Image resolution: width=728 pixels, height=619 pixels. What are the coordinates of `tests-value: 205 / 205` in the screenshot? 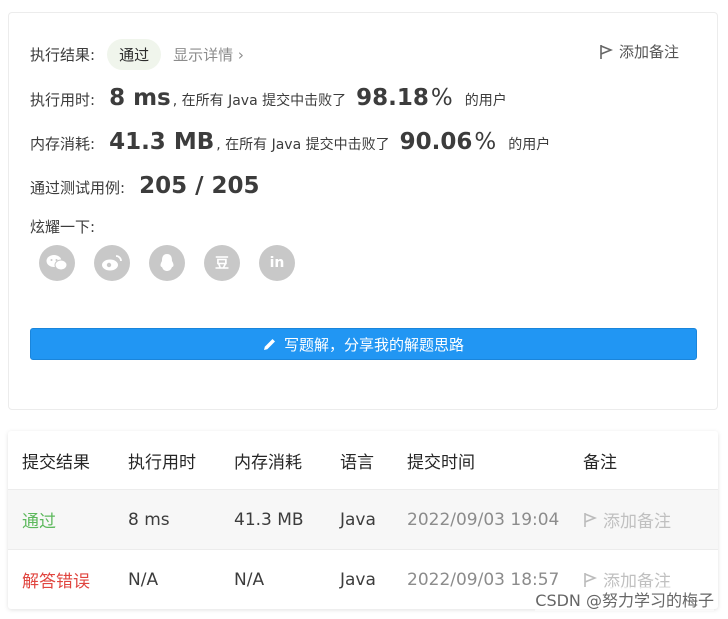 It's located at (199, 186).